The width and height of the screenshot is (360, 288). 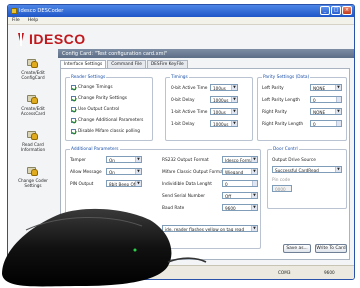 What do you see at coordinates (181, 21) in the screenshot?
I see `menu-bar: File Help` at bounding box center [181, 21].